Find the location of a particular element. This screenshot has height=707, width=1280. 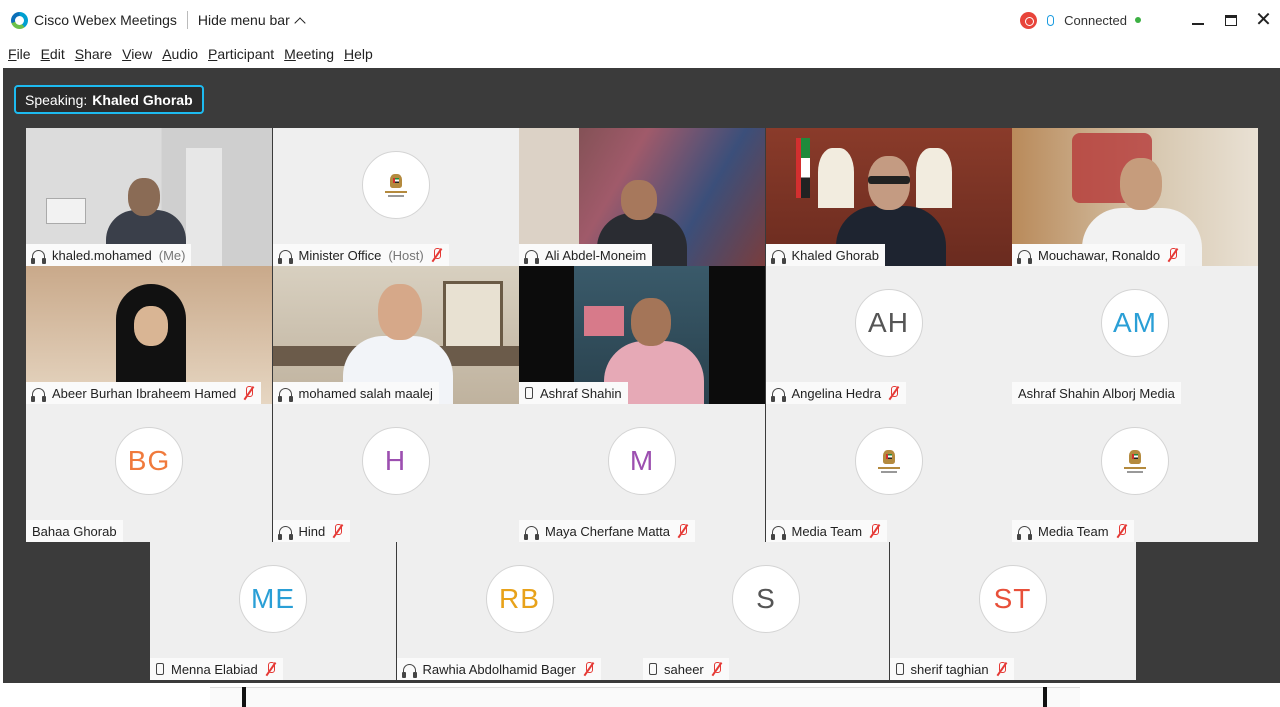

participant-label: Ashraf Shahin is located at coordinates (573, 393).